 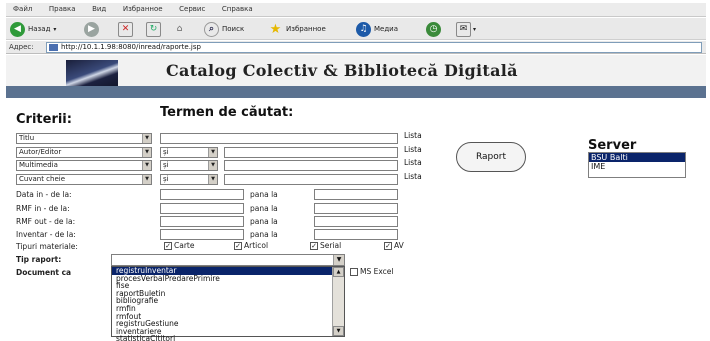 I want to click on dropdown-option: procesVerbalPredarePrimire, so click(x=228, y=278).